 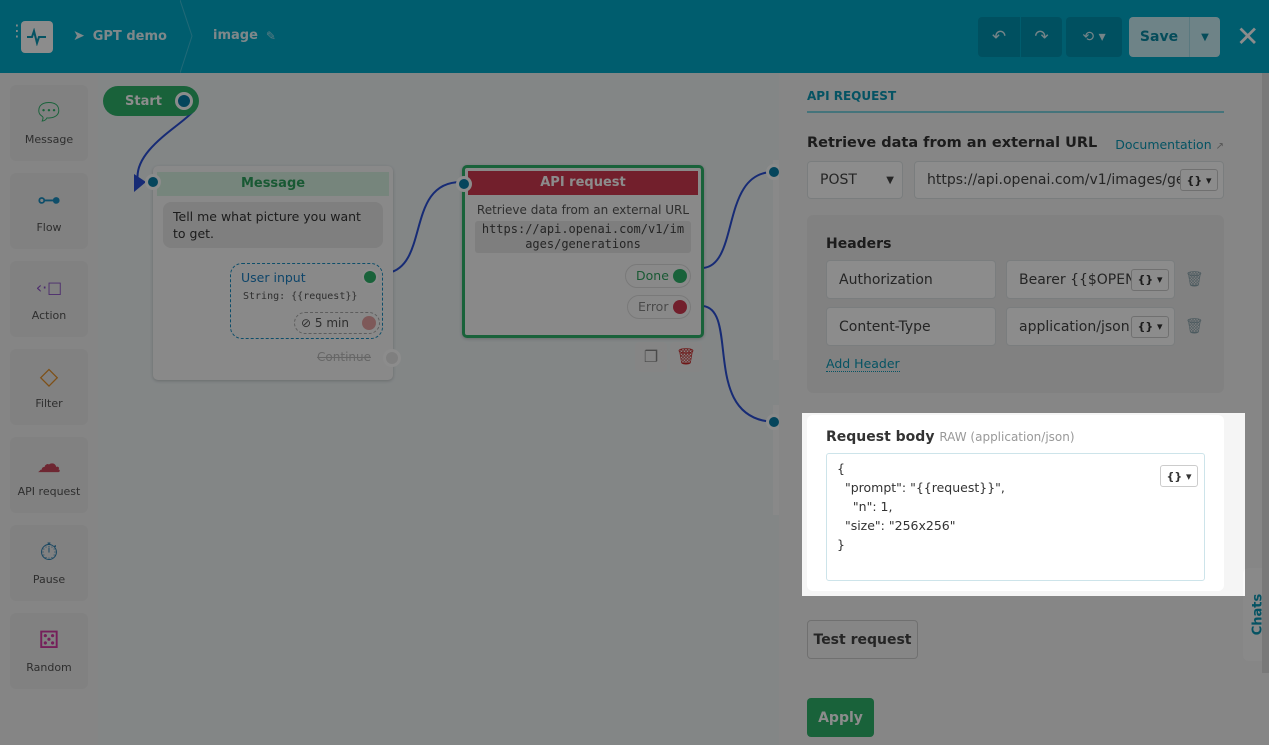 I want to click on external-link-icon: ↗, so click(x=1219, y=146).